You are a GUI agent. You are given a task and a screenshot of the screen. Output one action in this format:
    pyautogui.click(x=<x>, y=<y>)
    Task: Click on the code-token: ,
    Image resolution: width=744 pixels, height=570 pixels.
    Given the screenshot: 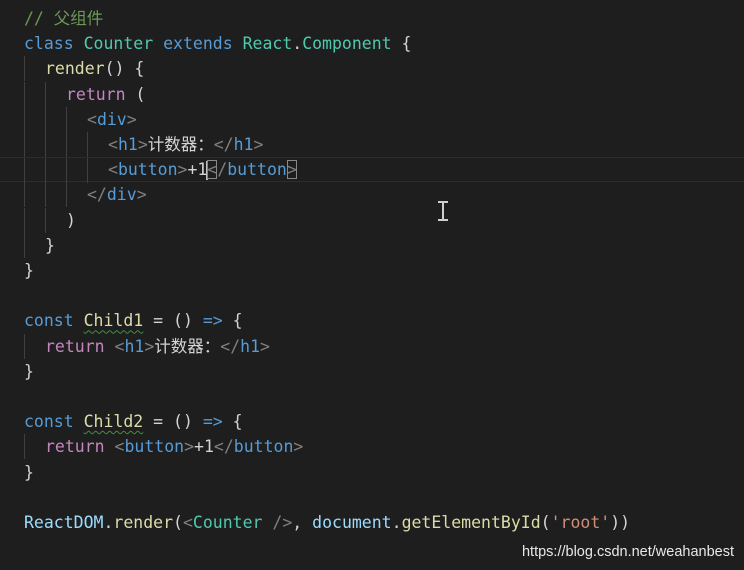 What is the action you would take?
    pyautogui.click(x=302, y=522)
    